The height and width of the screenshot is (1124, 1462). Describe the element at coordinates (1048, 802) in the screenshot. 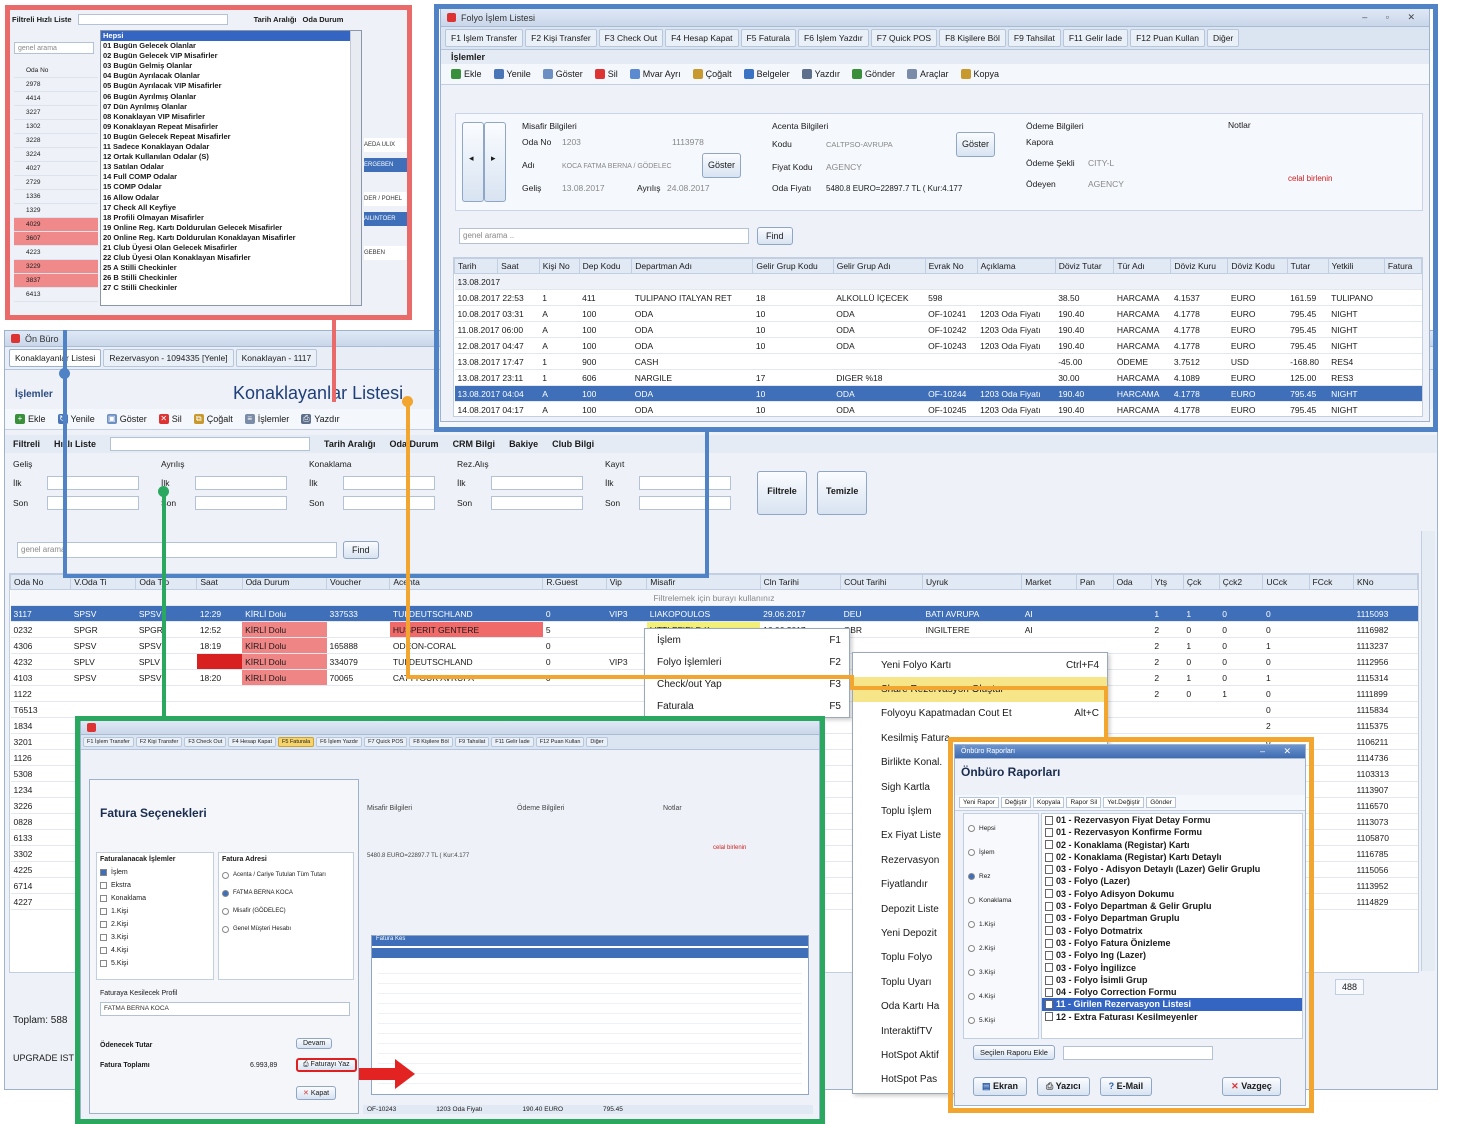

I see `report-toolbar-button: Kopyala` at that location.